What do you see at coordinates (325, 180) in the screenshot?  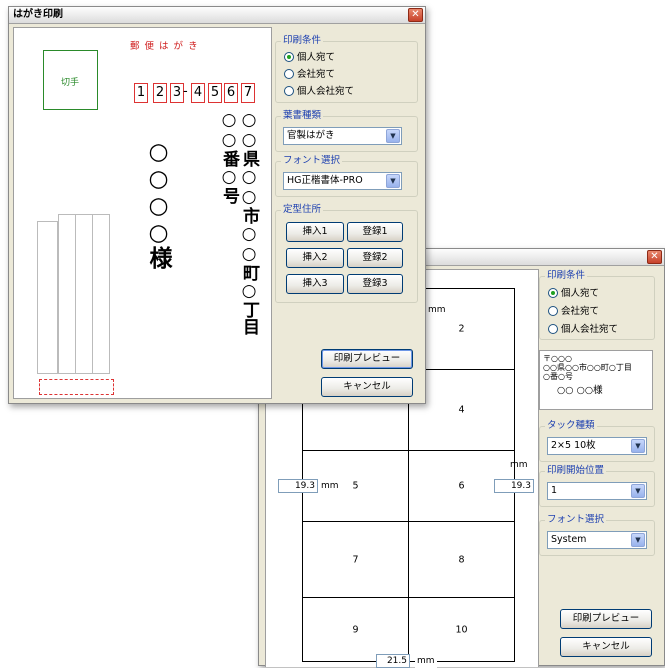 I see `select-value: HG正楷書体-PRO` at bounding box center [325, 180].